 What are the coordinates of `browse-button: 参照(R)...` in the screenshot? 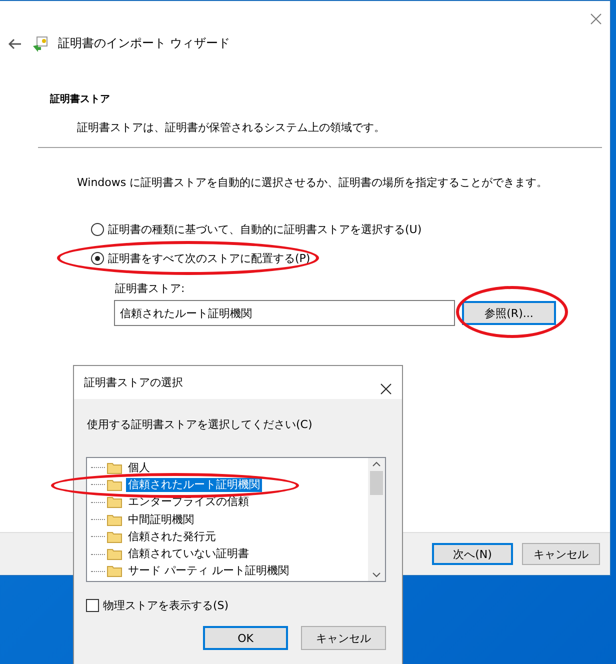 It's located at (509, 313).